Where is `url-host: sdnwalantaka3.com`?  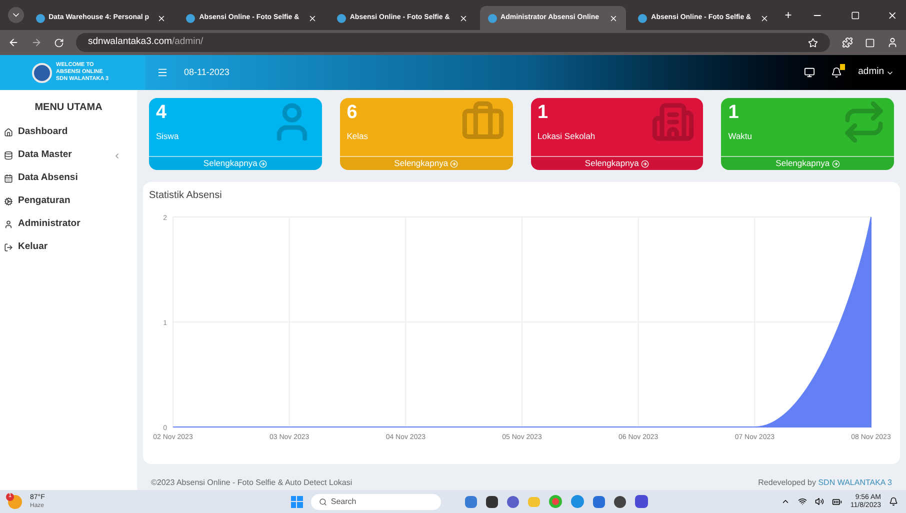
url-host: sdnwalantaka3.com is located at coordinates (130, 42).